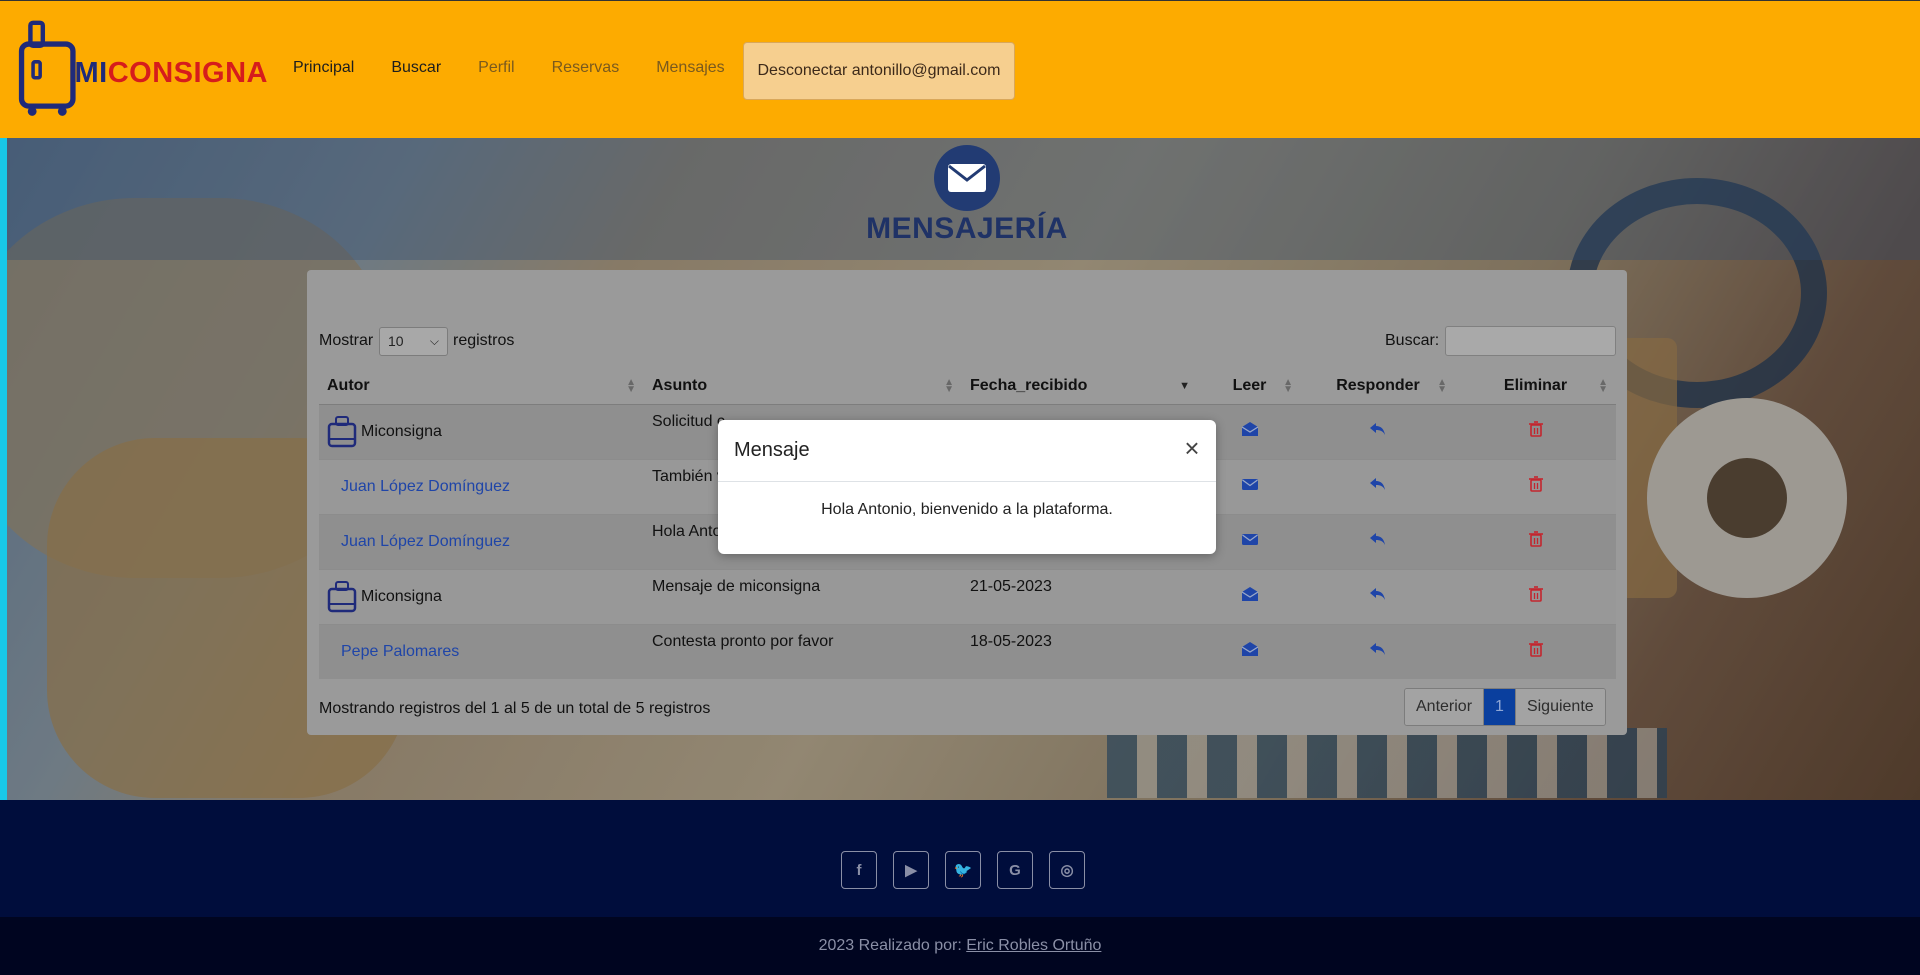 The image size is (1920, 975). What do you see at coordinates (690, 68) in the screenshot?
I see `nav-mensajes: Mensajes` at bounding box center [690, 68].